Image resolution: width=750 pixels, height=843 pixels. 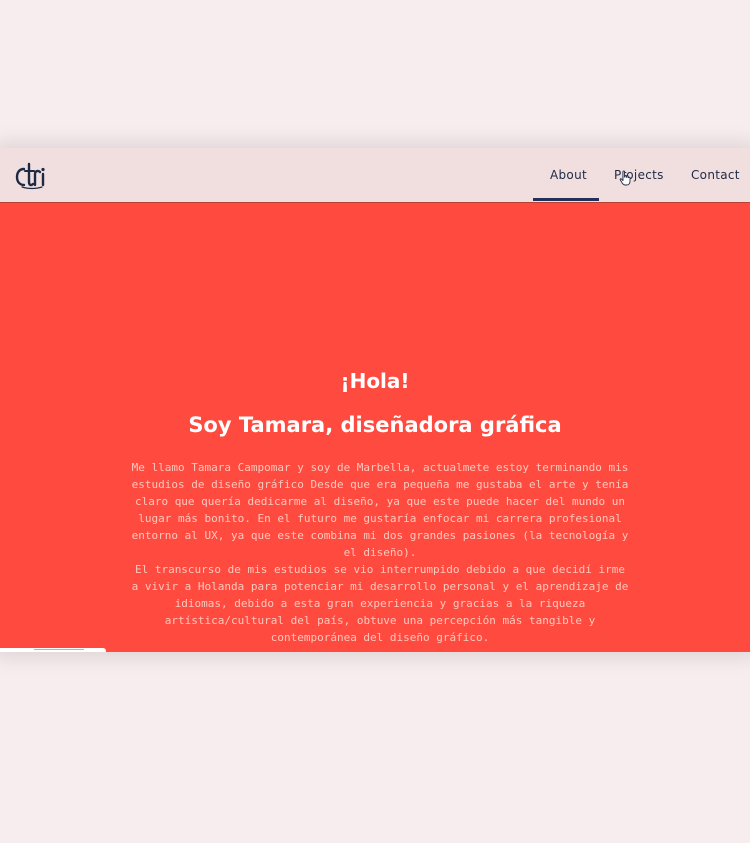 I want to click on bottom-left-tab, so click(x=53, y=650).